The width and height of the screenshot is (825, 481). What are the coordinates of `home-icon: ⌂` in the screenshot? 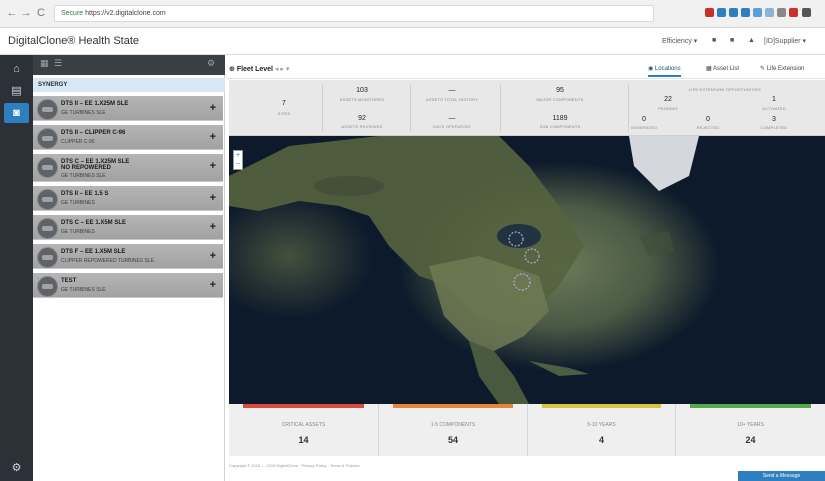 It's located at (16, 69).